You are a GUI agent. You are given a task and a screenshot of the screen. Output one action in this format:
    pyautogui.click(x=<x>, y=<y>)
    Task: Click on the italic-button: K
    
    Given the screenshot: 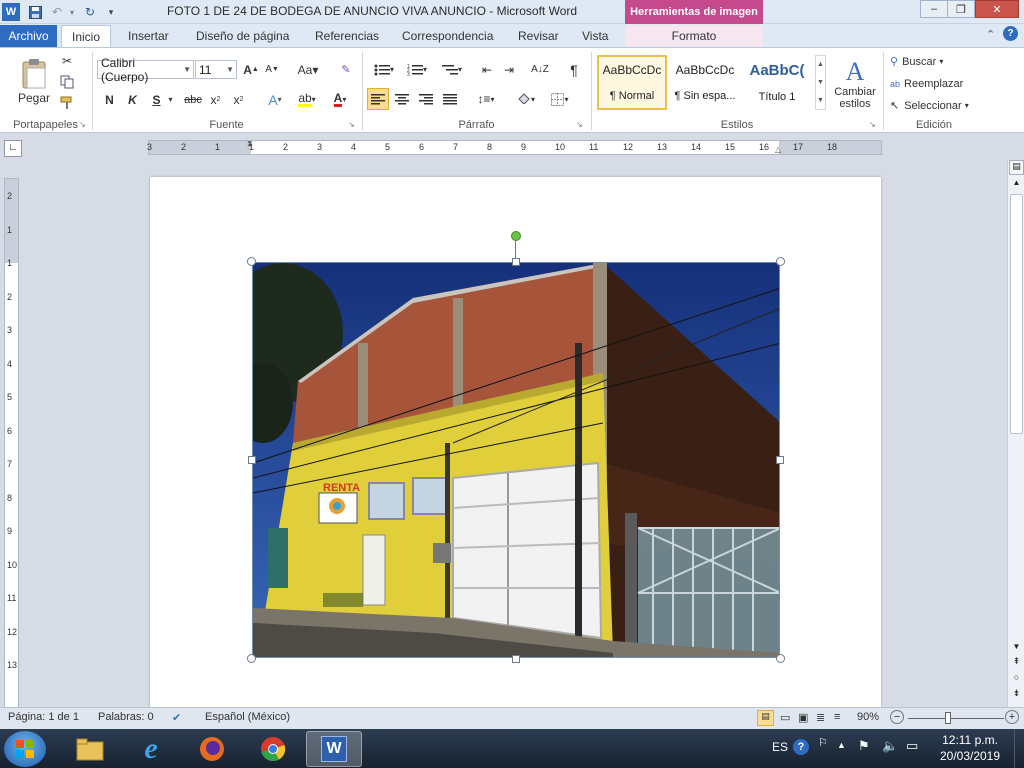 What is the action you would take?
    pyautogui.click(x=132, y=99)
    